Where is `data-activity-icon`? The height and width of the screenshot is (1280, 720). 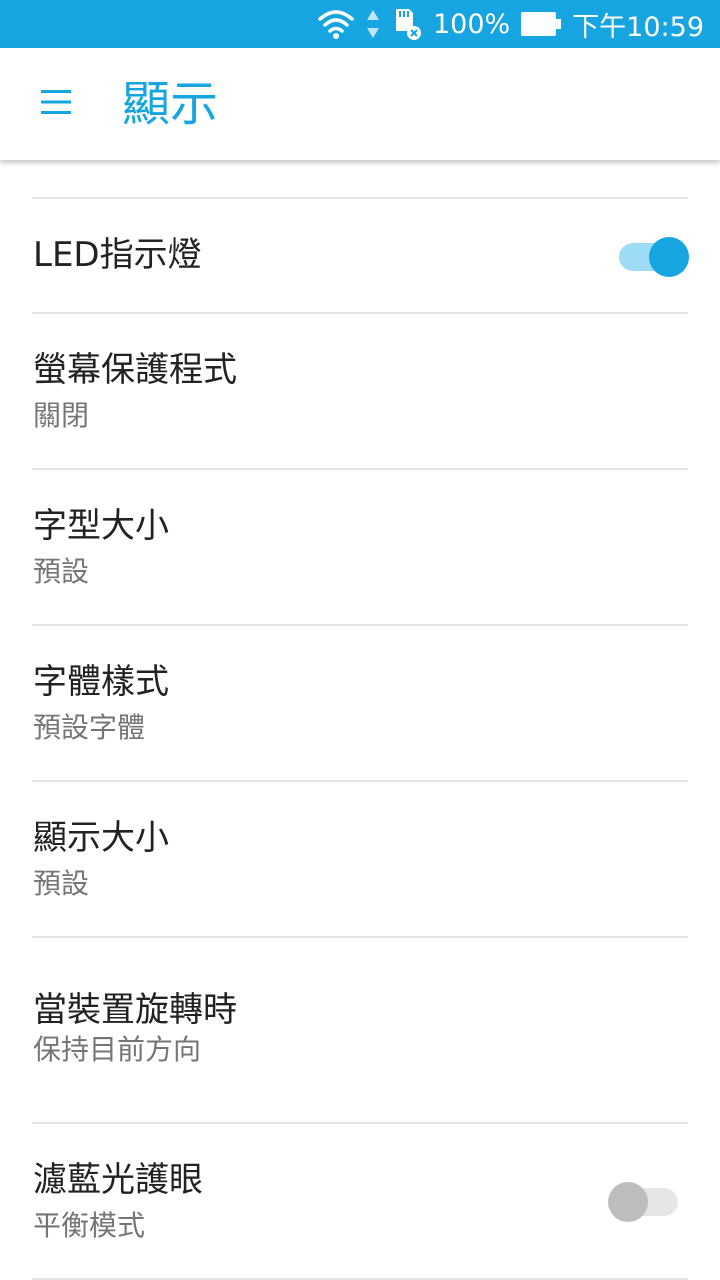 data-activity-icon is located at coordinates (373, 24).